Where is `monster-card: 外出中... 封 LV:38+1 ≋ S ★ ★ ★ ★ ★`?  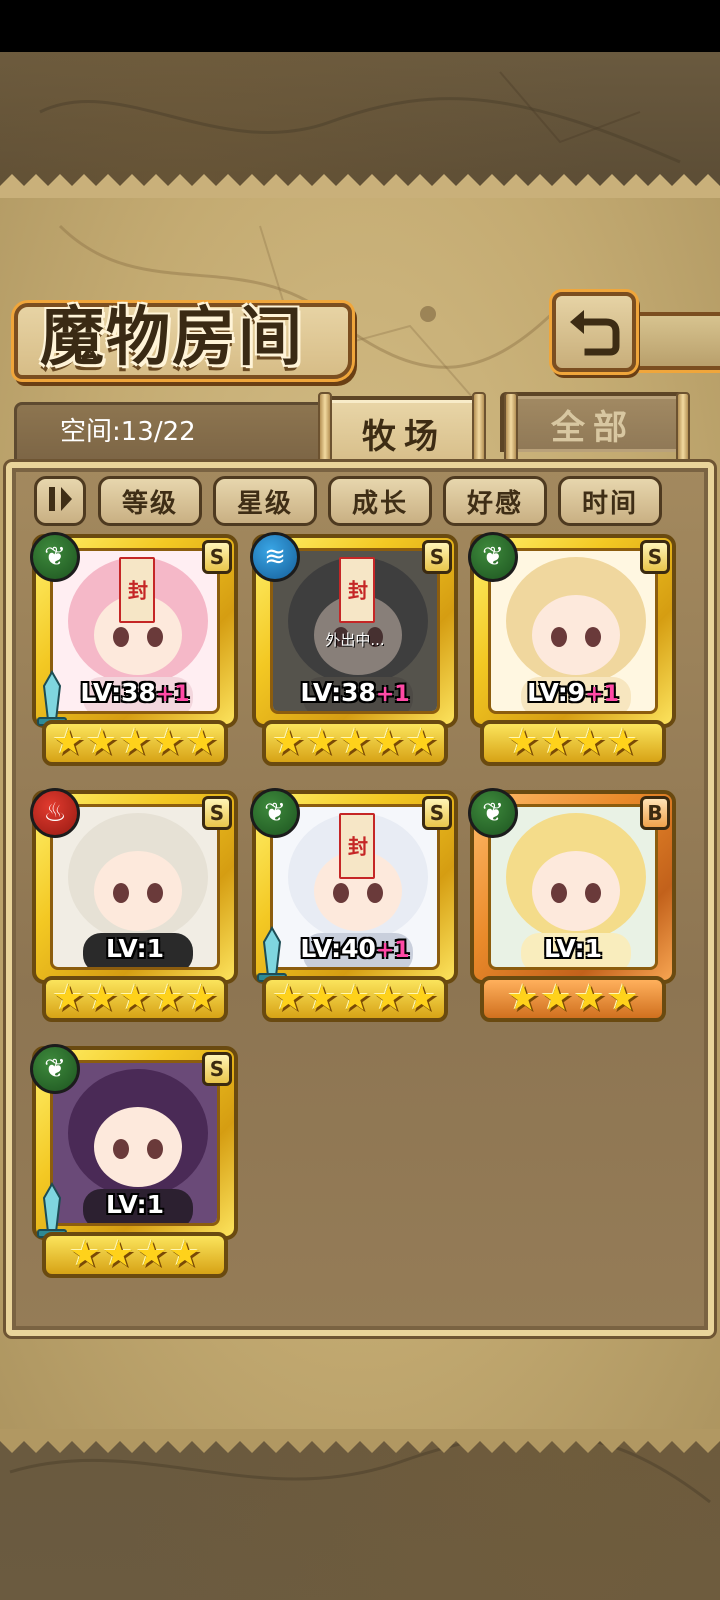 monster-card: 外出中... 封 LV:38+1 ≋ S ★ ★ ★ ★ ★ is located at coordinates (354, 651).